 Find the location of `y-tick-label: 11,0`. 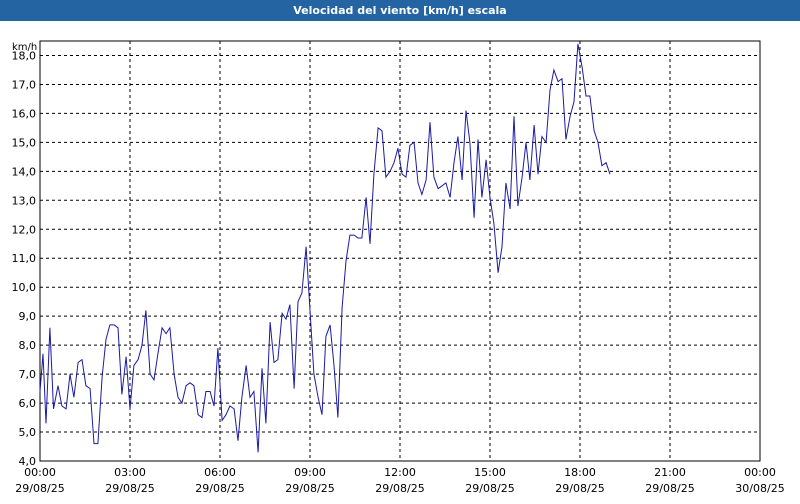

y-tick-label: 11,0 is located at coordinates (24, 258).